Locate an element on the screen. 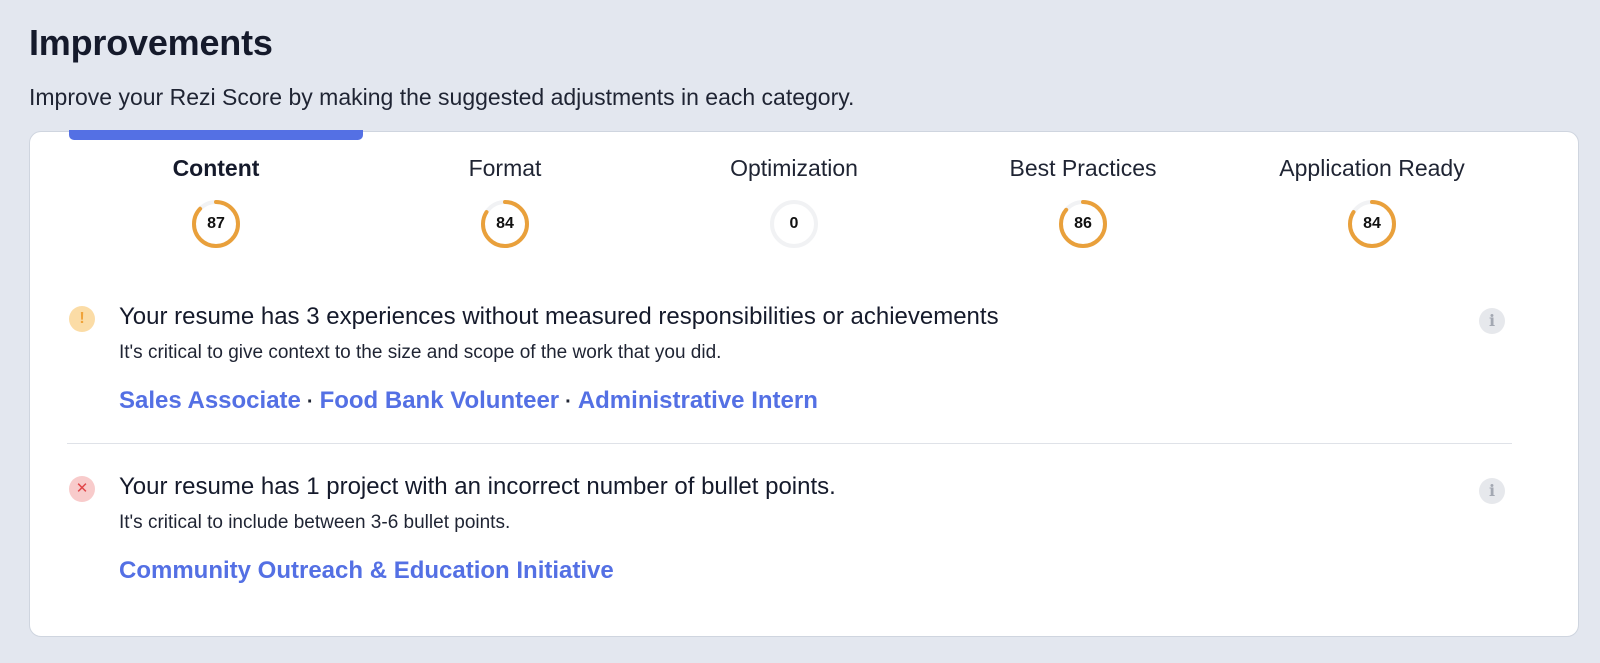  score-value: 86 is located at coordinates (1083, 223).